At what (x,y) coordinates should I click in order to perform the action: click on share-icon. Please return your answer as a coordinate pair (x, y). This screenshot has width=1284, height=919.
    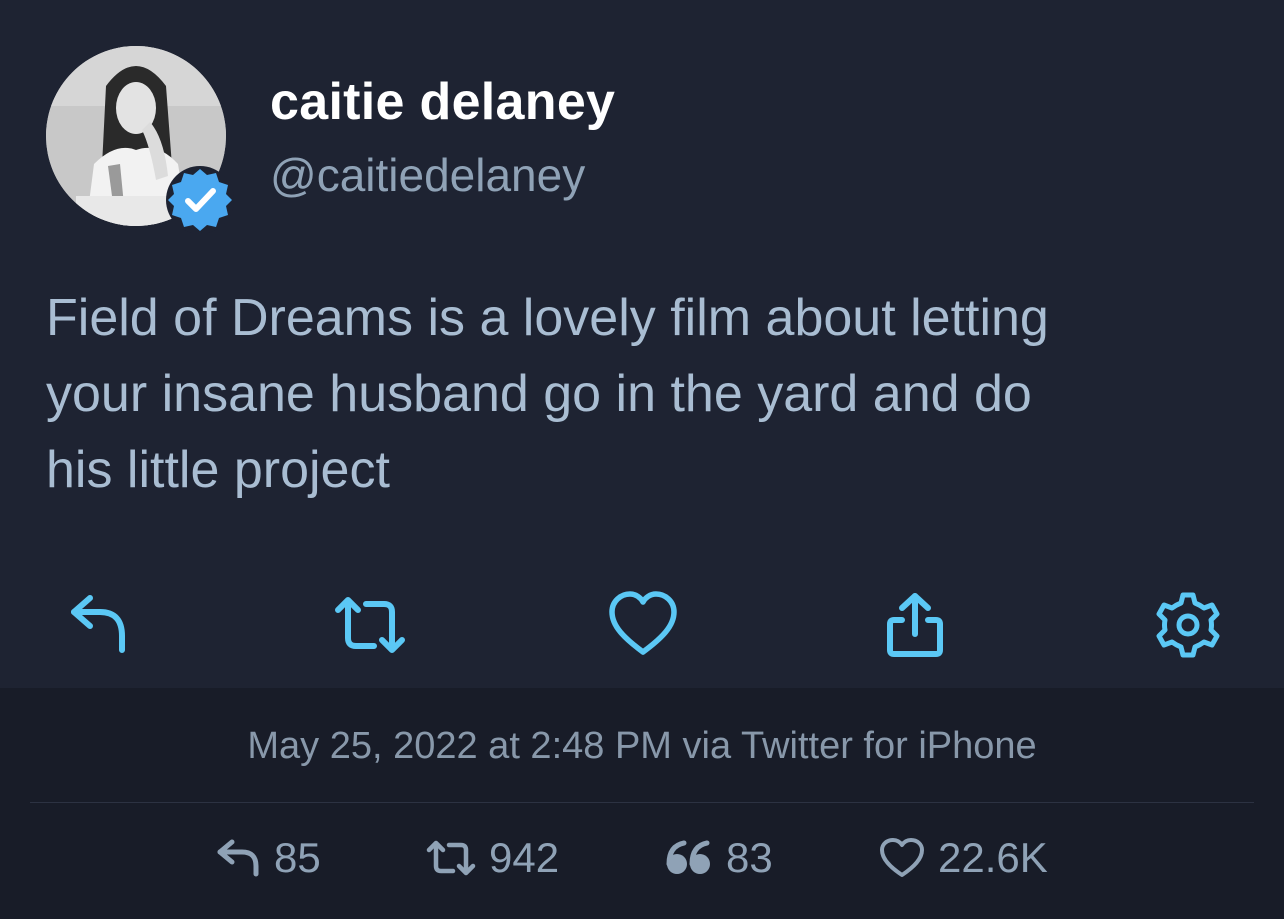
    Looking at the image, I should click on (915, 625).